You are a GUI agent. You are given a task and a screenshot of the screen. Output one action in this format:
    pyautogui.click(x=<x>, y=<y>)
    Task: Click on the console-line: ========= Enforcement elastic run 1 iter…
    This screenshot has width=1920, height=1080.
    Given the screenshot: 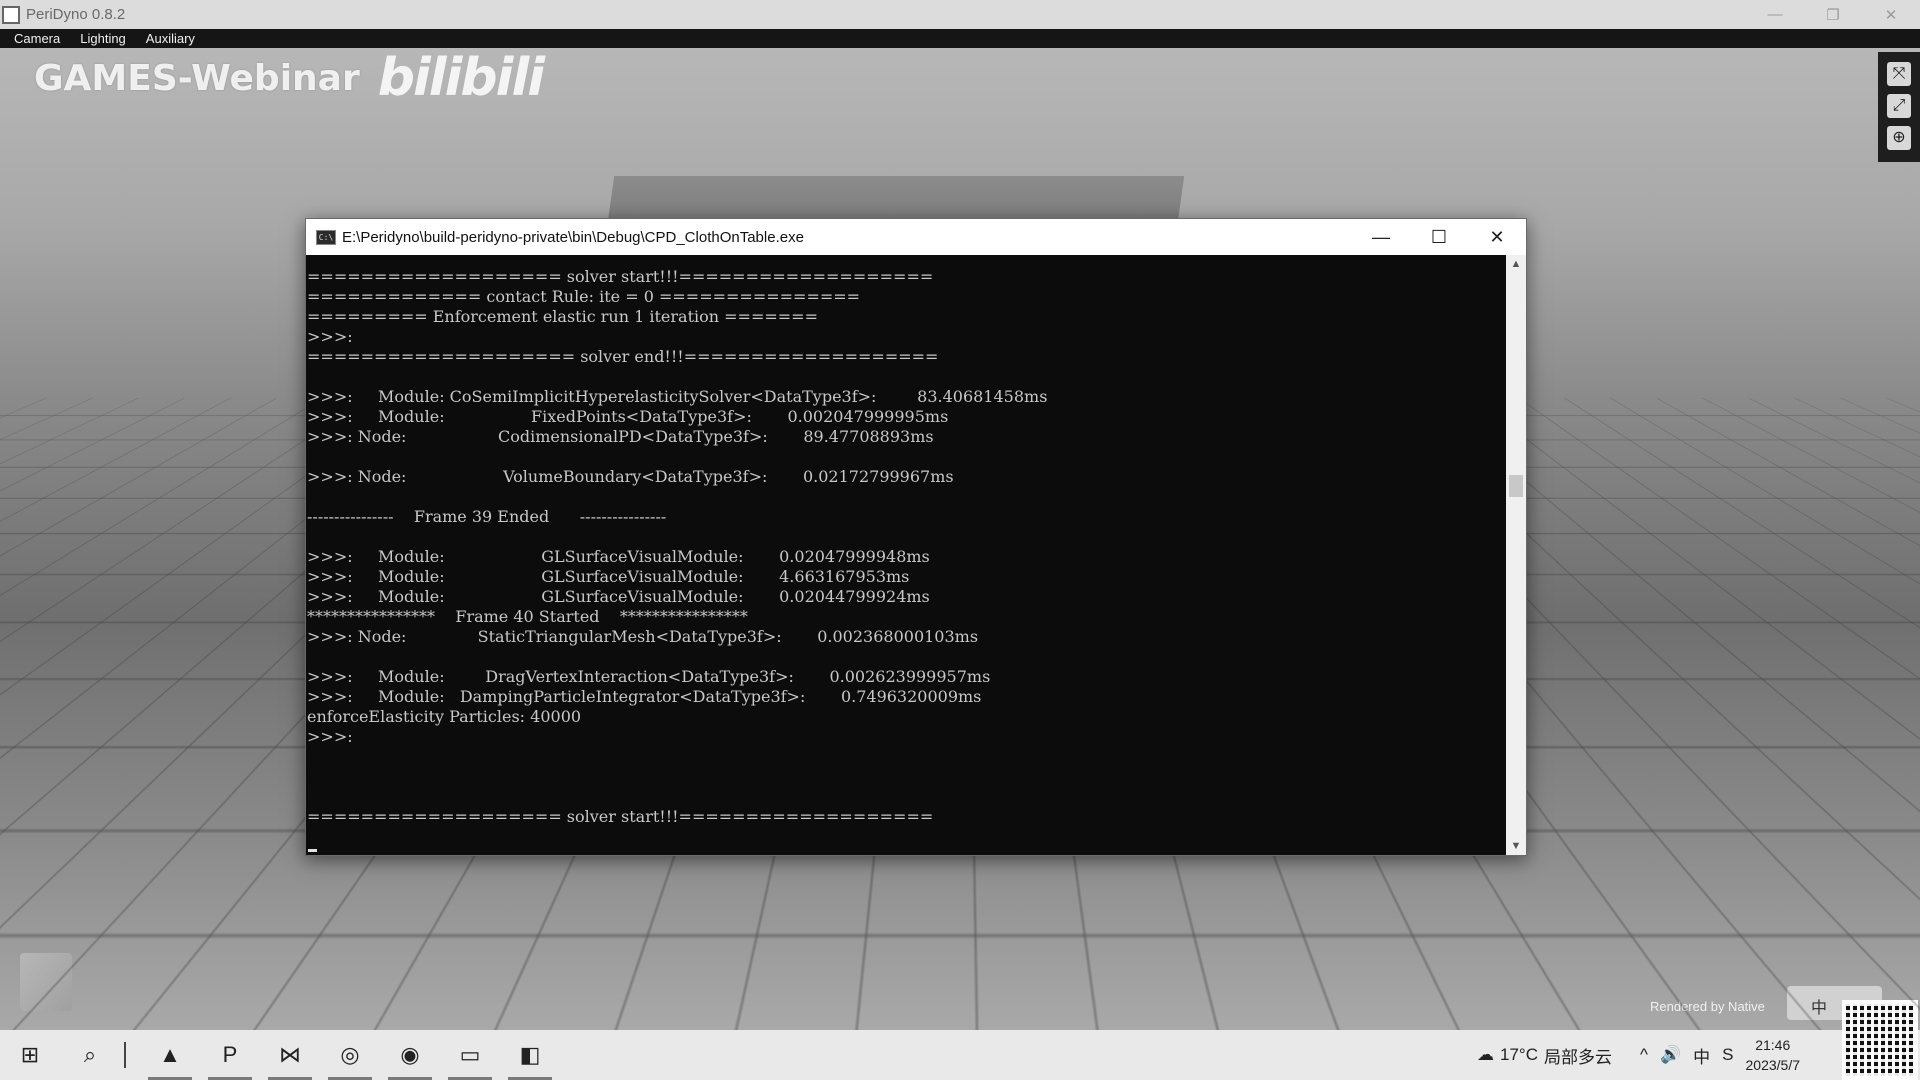 What is the action you would take?
    pyautogui.click(x=562, y=316)
    